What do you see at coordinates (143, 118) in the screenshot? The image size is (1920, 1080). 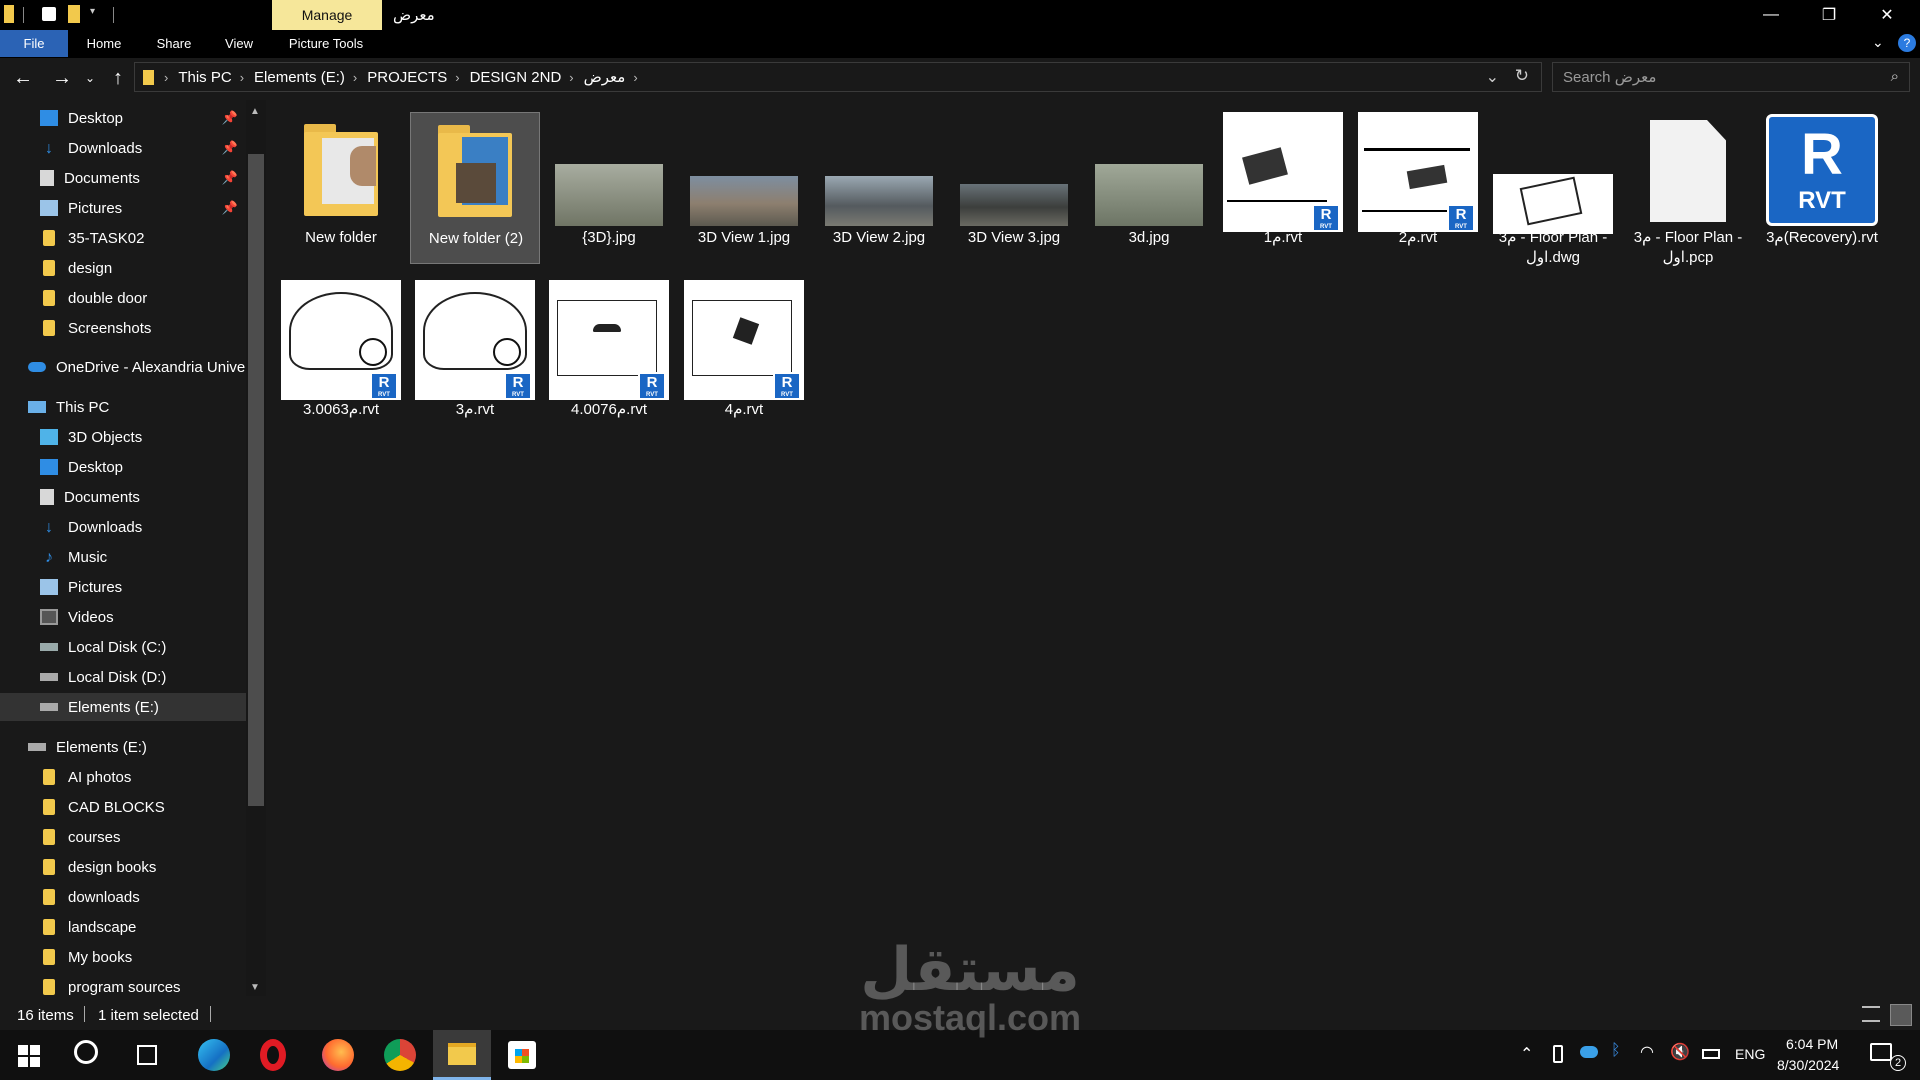 I see `nav-item-desktop: Desktop 📌` at bounding box center [143, 118].